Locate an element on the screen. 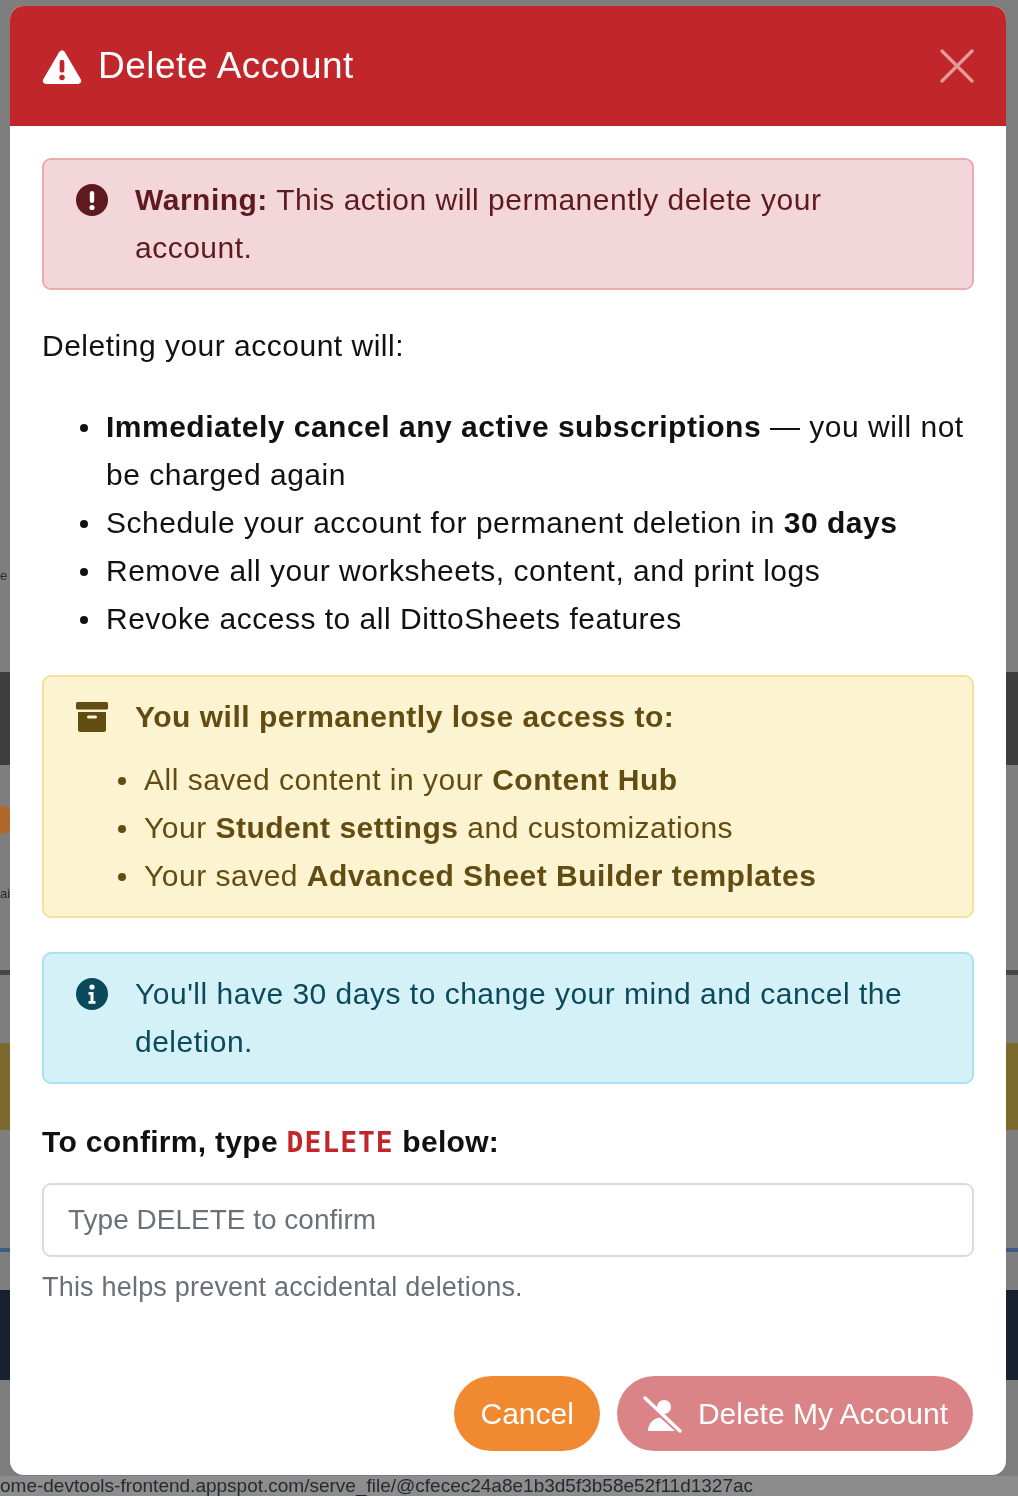 Image resolution: width=1018 pixels, height=1496 pixels. exclamation-icon is located at coordinates (92, 200).